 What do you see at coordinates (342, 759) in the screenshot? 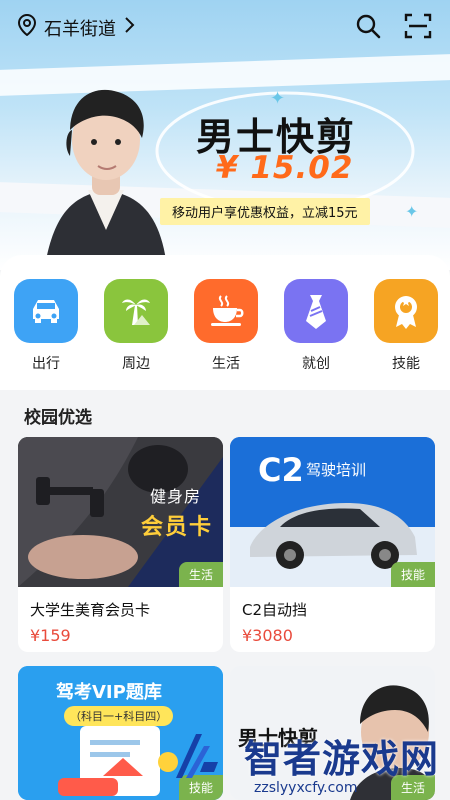
I see `watermark-title: 智者游戏网` at bounding box center [342, 759].